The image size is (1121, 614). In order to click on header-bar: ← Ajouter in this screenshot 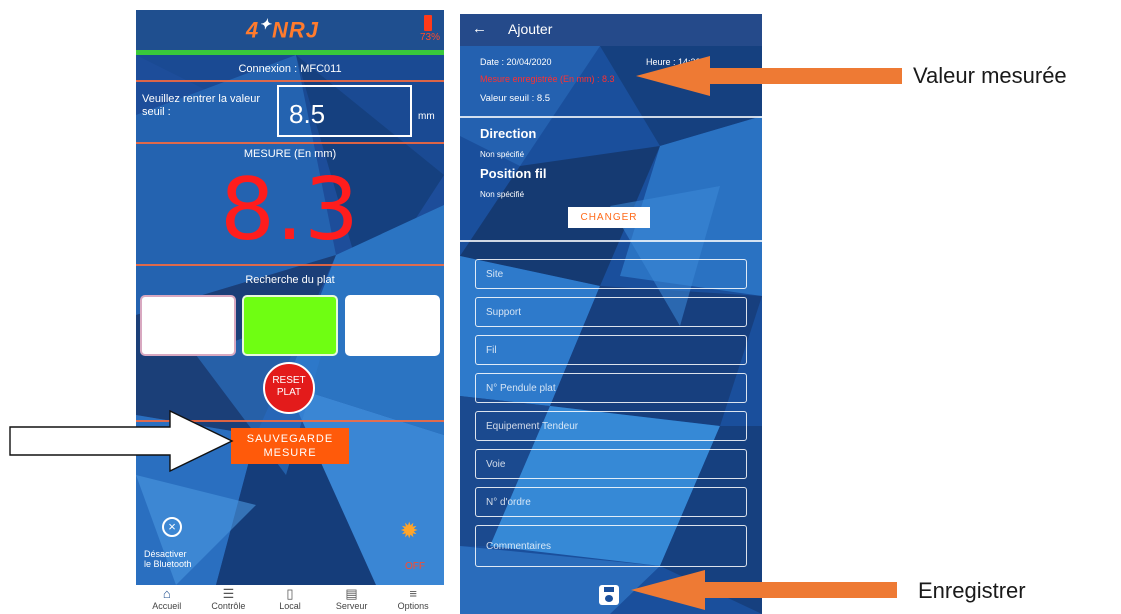, I will do `click(611, 30)`.